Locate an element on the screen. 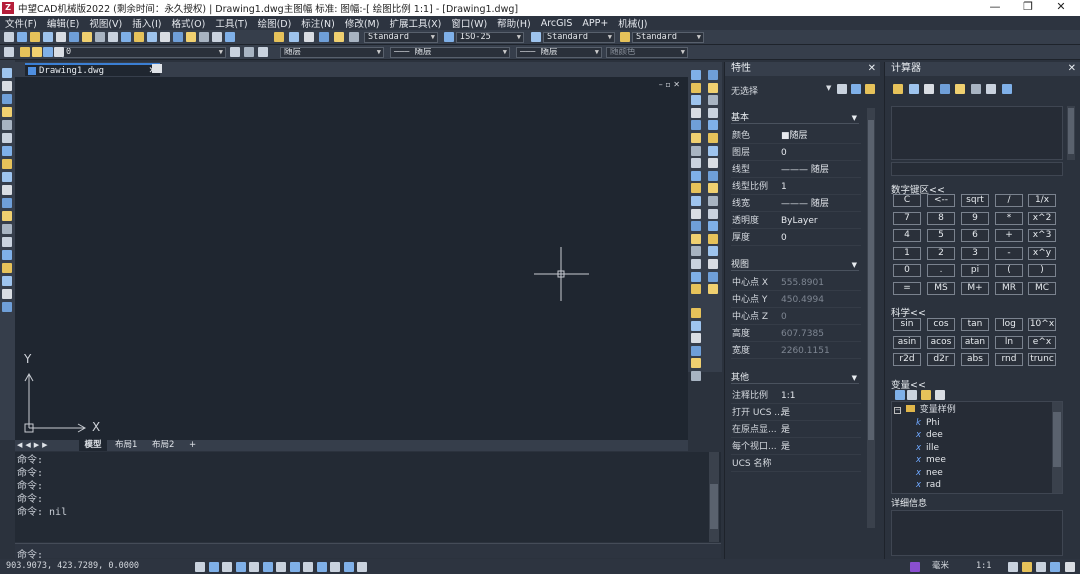 This screenshot has width=1080, height=574. tab-layout2: 布局2 is located at coordinates (163, 445).